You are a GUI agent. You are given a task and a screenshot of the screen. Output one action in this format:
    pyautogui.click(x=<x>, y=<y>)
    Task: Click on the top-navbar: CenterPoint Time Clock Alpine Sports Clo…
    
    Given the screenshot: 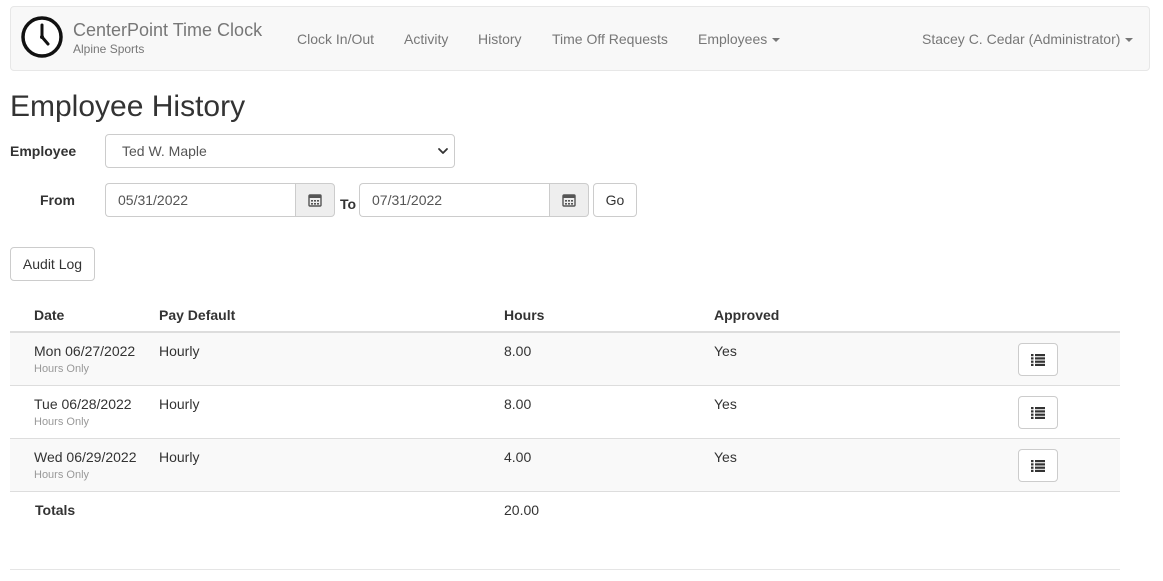 What is the action you would take?
    pyautogui.click(x=580, y=38)
    